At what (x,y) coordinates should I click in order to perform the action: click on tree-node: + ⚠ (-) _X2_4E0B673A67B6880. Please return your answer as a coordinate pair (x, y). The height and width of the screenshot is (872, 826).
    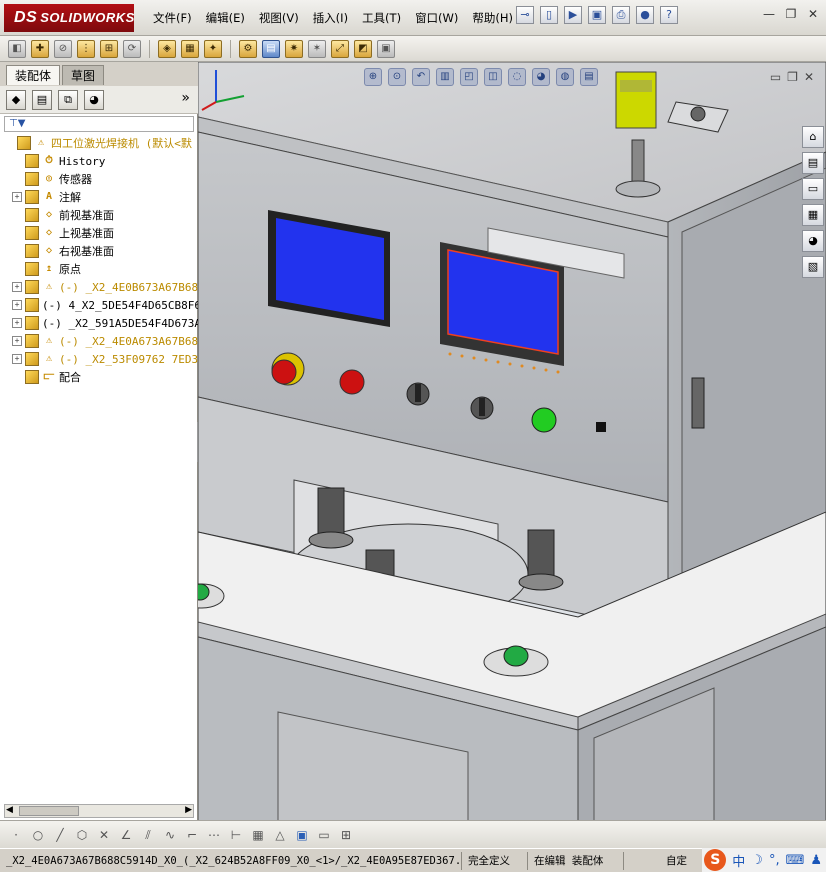
    Looking at the image, I should click on (105, 287).